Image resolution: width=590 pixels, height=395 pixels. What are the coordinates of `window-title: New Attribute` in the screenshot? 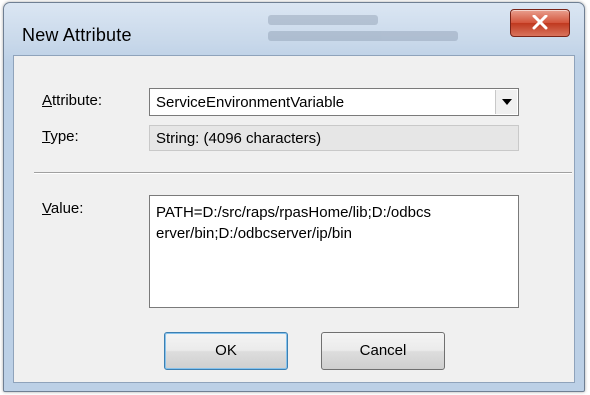 It's located at (77, 35).